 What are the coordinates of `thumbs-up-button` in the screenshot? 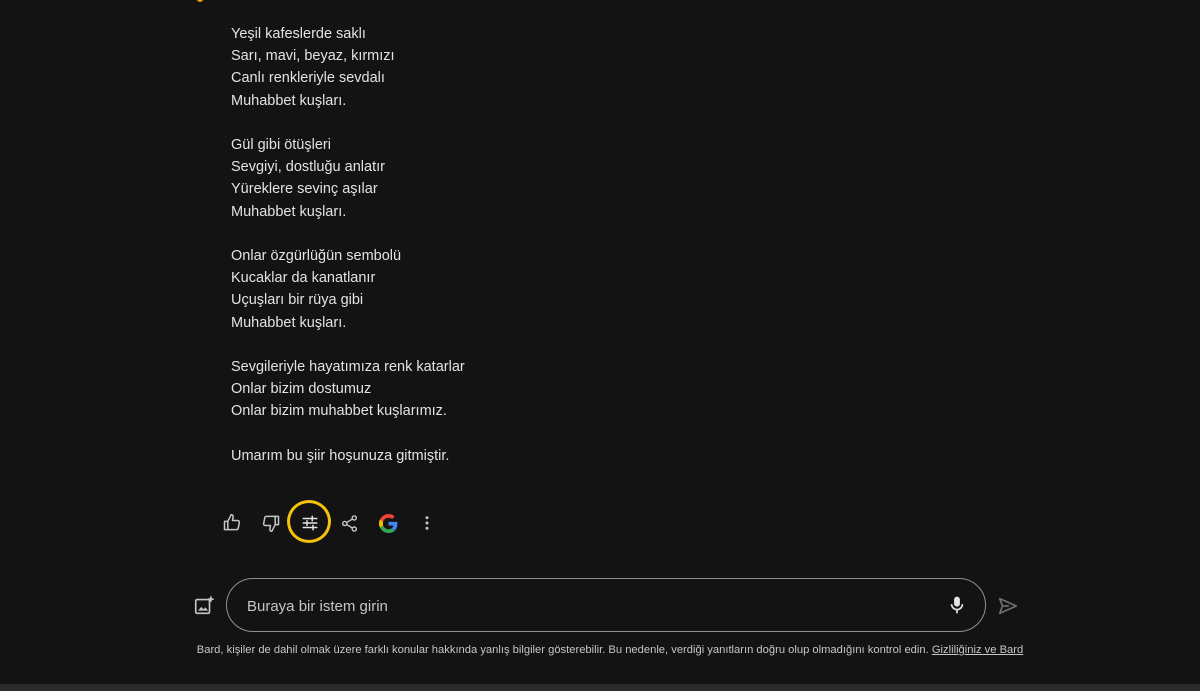 It's located at (232, 523).